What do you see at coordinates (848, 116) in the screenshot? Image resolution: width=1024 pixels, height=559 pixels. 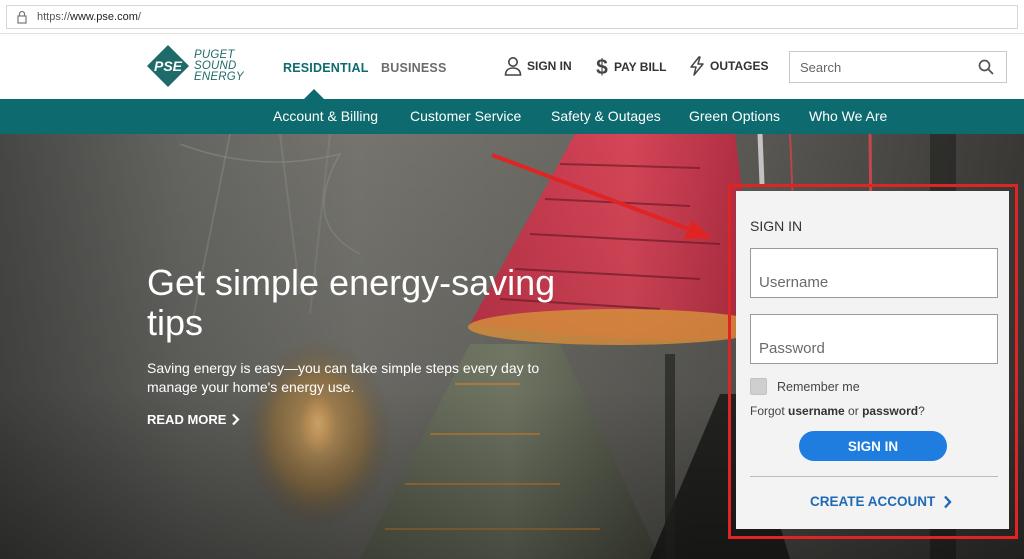 I see `nav-who-we-are: Who We Are` at bounding box center [848, 116].